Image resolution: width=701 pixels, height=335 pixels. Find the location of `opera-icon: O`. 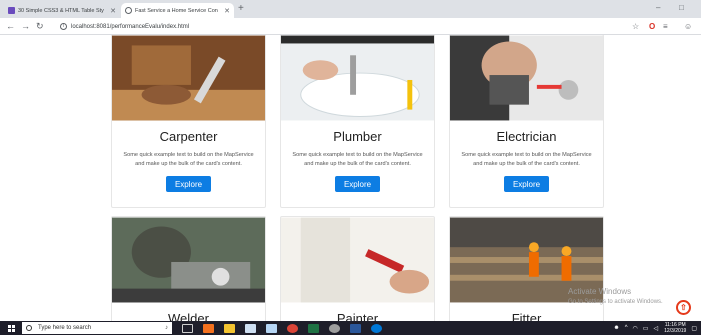

opera-icon: O is located at coordinates (652, 26).